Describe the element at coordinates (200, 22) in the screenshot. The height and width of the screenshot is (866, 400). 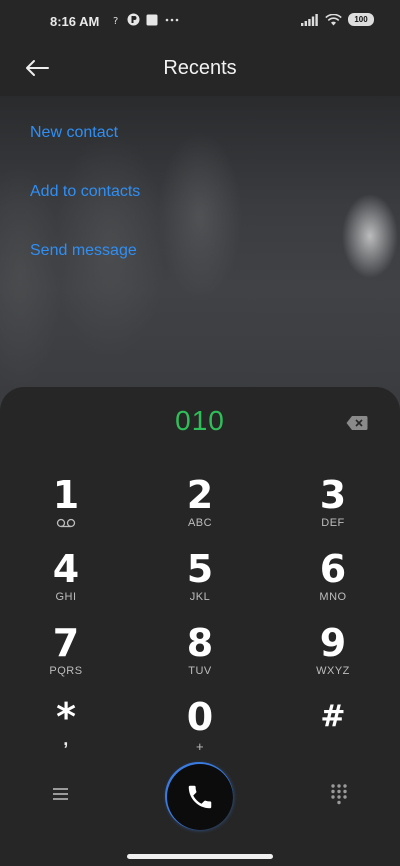
I see `status-bar: 8:16 AM ? 100` at that location.